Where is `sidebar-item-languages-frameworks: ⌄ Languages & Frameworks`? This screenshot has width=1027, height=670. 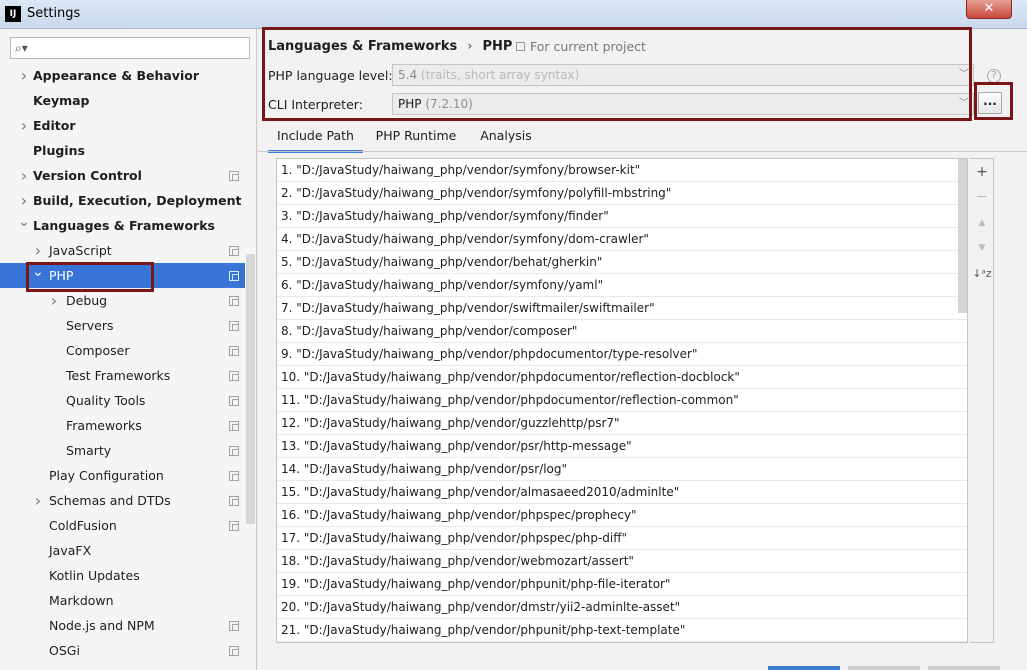
sidebar-item-languages-frameworks: ⌄ Languages & Frameworks is located at coordinates (122, 225).